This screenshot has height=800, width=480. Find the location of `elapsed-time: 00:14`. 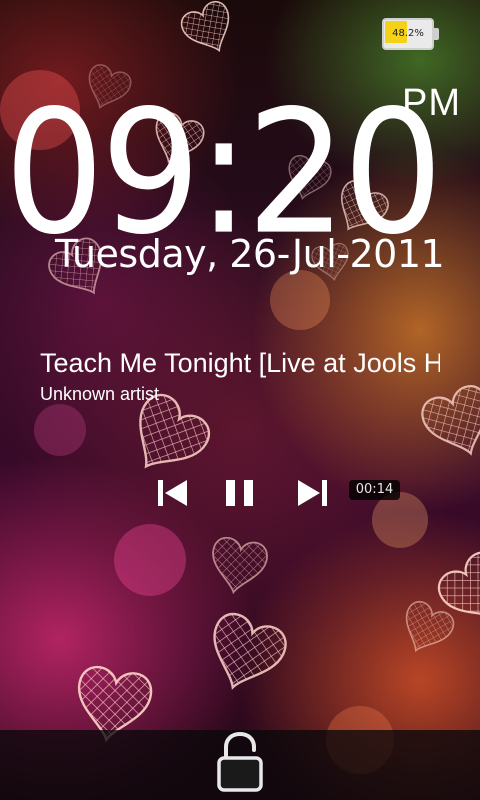

elapsed-time: 00:14 is located at coordinates (374, 490).